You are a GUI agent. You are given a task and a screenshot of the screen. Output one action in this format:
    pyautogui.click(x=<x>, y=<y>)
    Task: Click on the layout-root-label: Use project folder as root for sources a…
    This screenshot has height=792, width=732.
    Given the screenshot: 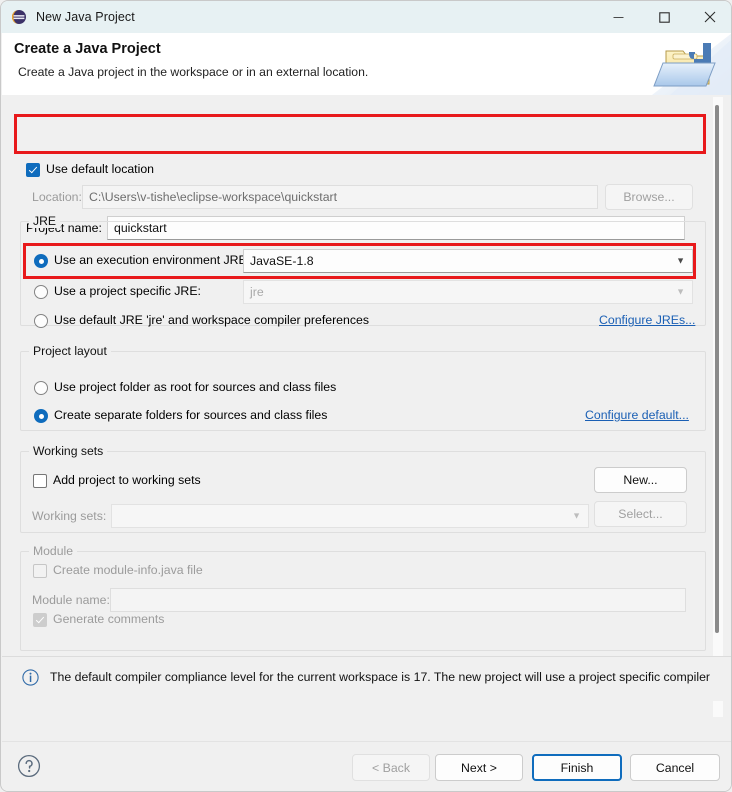 What is the action you would take?
    pyautogui.click(x=195, y=387)
    